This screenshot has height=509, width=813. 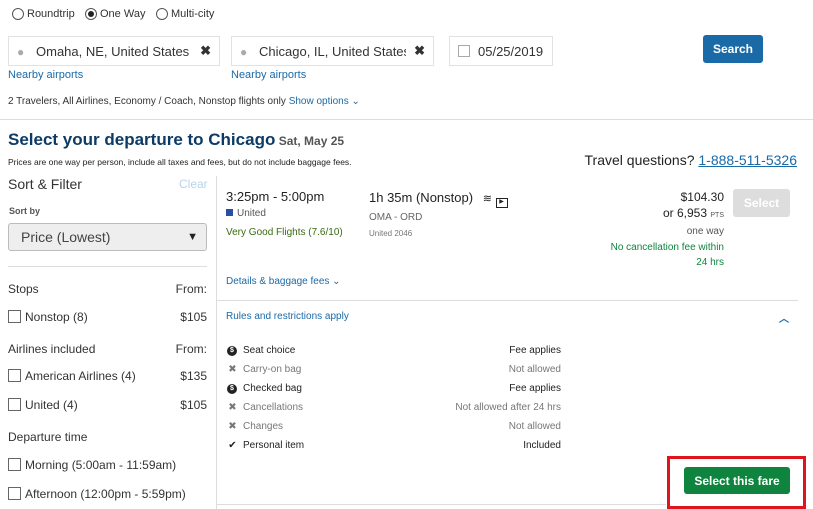 What do you see at coordinates (263, 426) in the screenshot?
I see `rule-label: Changes` at bounding box center [263, 426].